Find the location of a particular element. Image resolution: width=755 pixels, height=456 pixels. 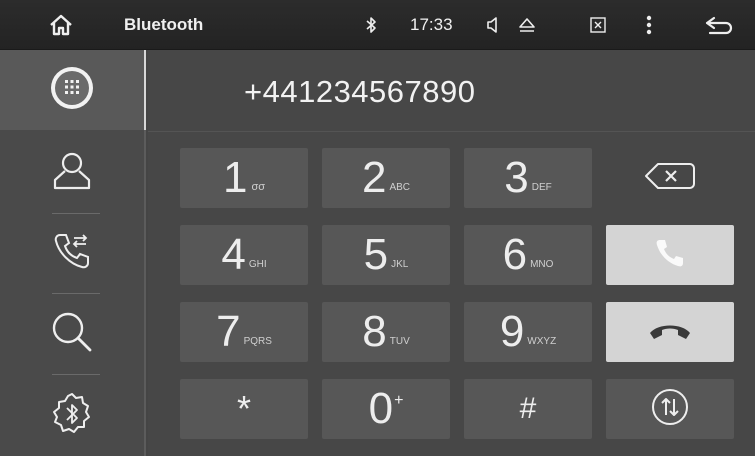

home-icon is located at coordinates (61, 25).